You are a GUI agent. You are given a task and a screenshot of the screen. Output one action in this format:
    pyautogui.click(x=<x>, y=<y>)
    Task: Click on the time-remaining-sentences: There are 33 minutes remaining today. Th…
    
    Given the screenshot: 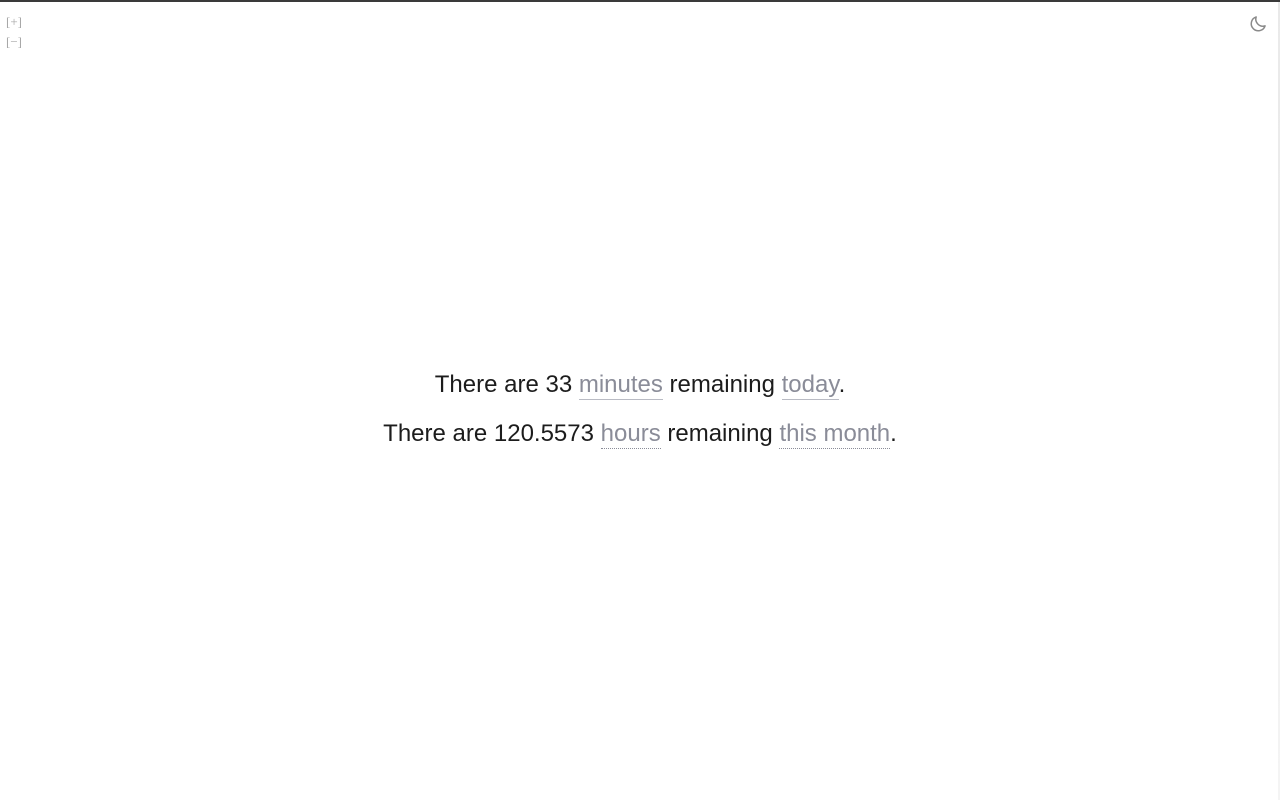 What is the action you would take?
    pyautogui.click(x=640, y=409)
    